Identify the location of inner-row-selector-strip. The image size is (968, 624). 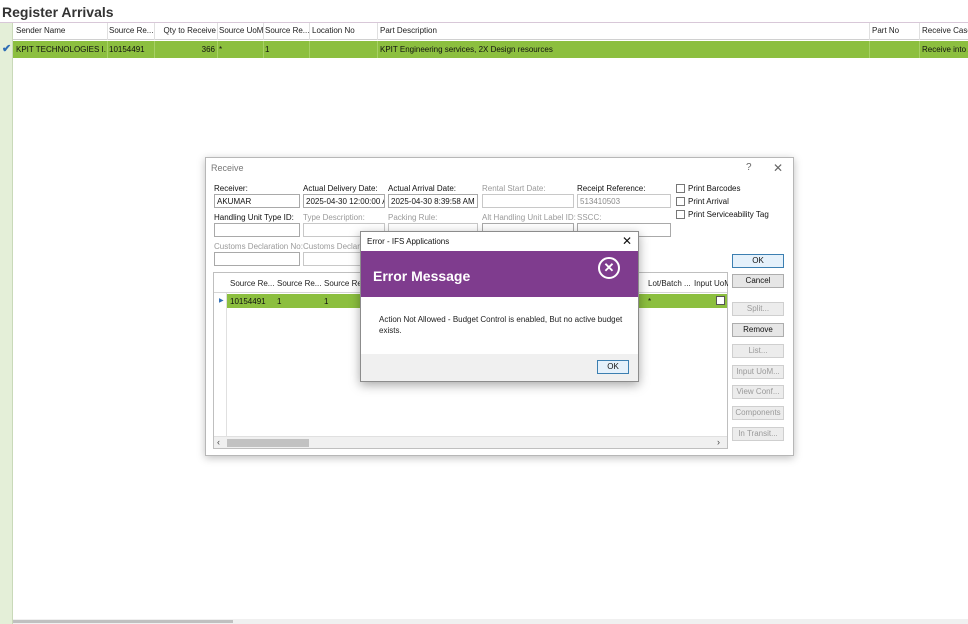
(220, 364).